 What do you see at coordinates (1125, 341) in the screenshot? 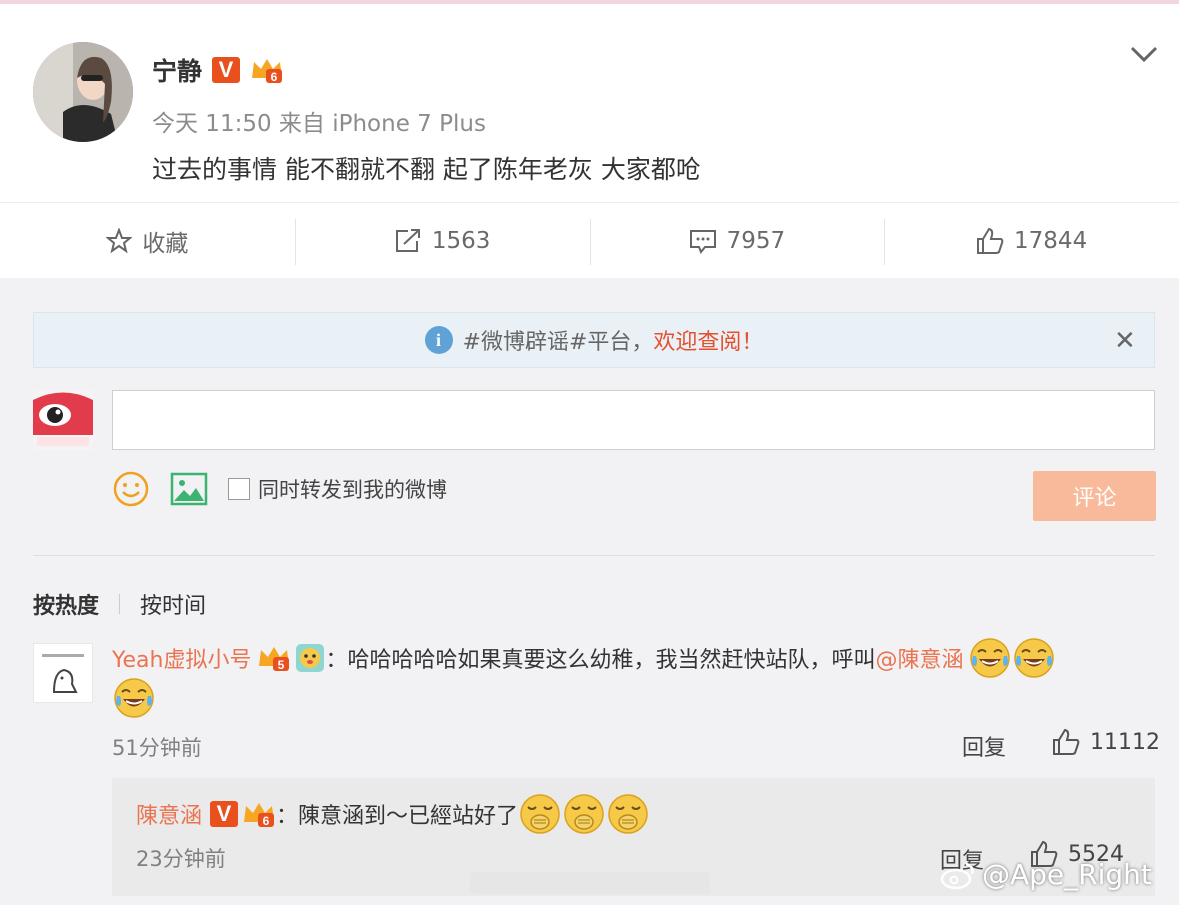
I see `close-icon: ✕` at bounding box center [1125, 341].